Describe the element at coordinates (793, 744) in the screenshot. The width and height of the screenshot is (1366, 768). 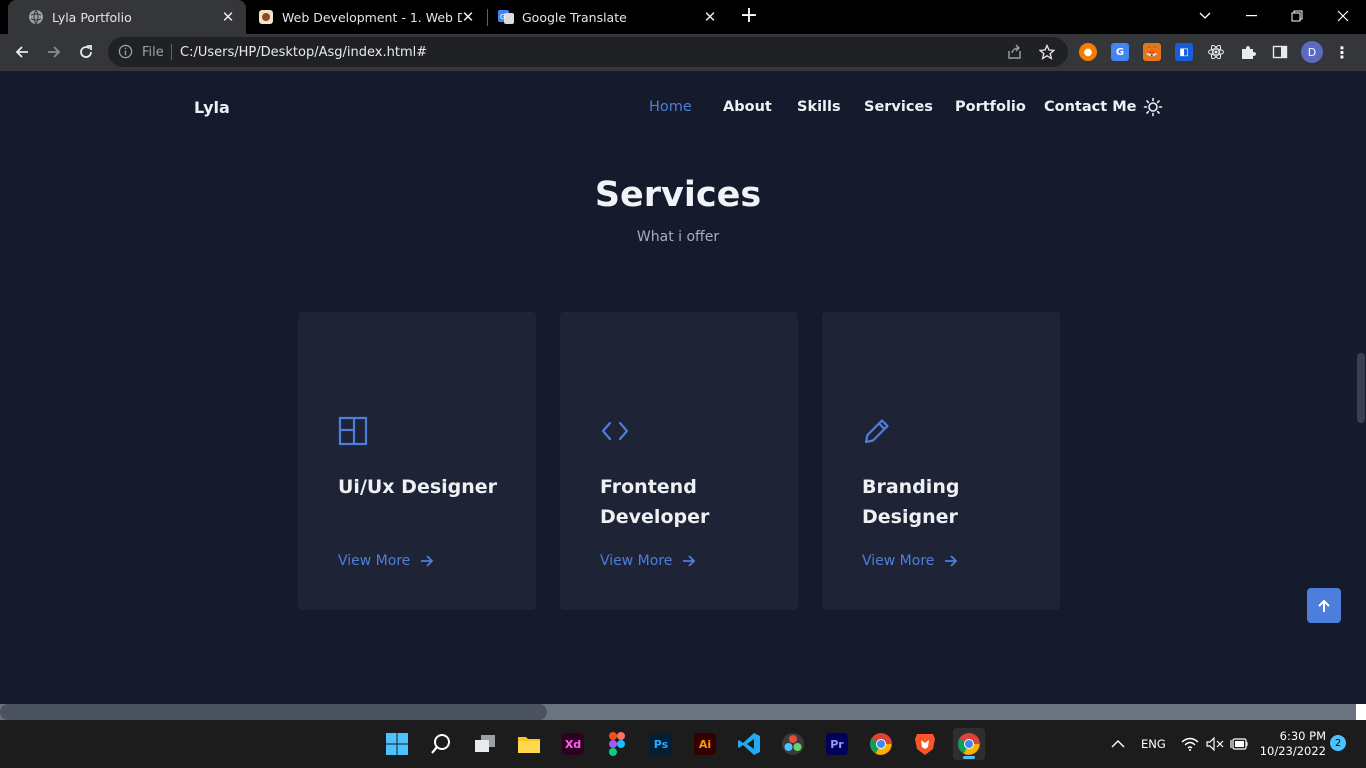
I see `davinci-resolve-icon` at that location.